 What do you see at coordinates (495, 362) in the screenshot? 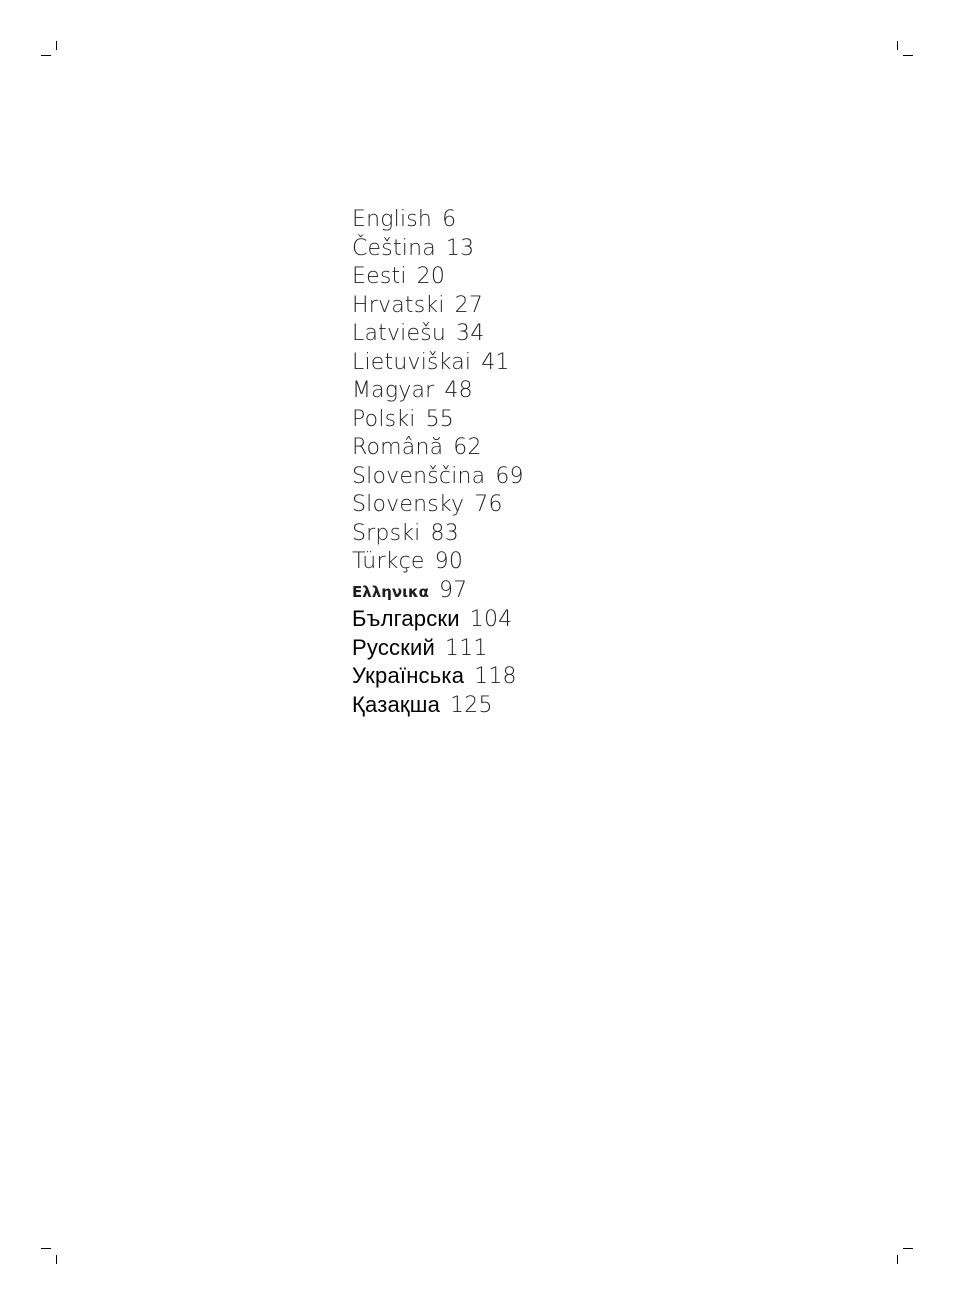
I see `toc-page-number: 41` at bounding box center [495, 362].